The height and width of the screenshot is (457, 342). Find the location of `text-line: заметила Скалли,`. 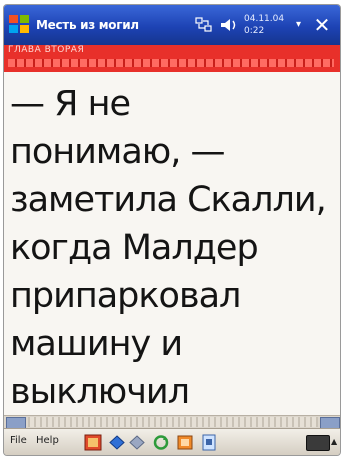

text-line: заметила Скалли, is located at coordinates (168, 200).